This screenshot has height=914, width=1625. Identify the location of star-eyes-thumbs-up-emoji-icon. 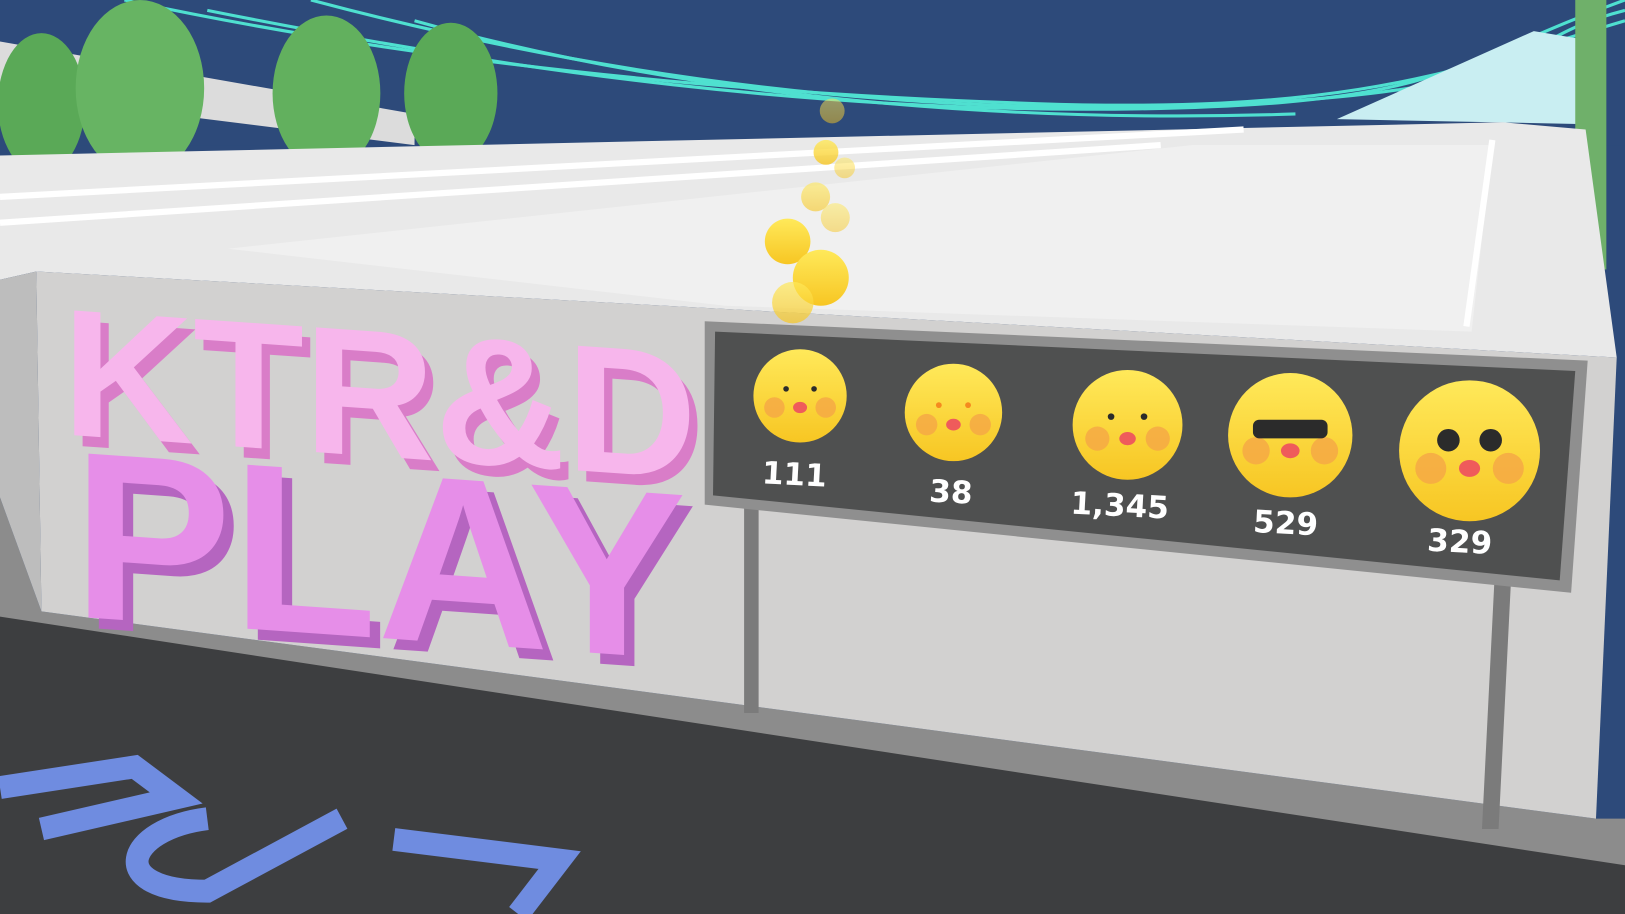
(953, 412).